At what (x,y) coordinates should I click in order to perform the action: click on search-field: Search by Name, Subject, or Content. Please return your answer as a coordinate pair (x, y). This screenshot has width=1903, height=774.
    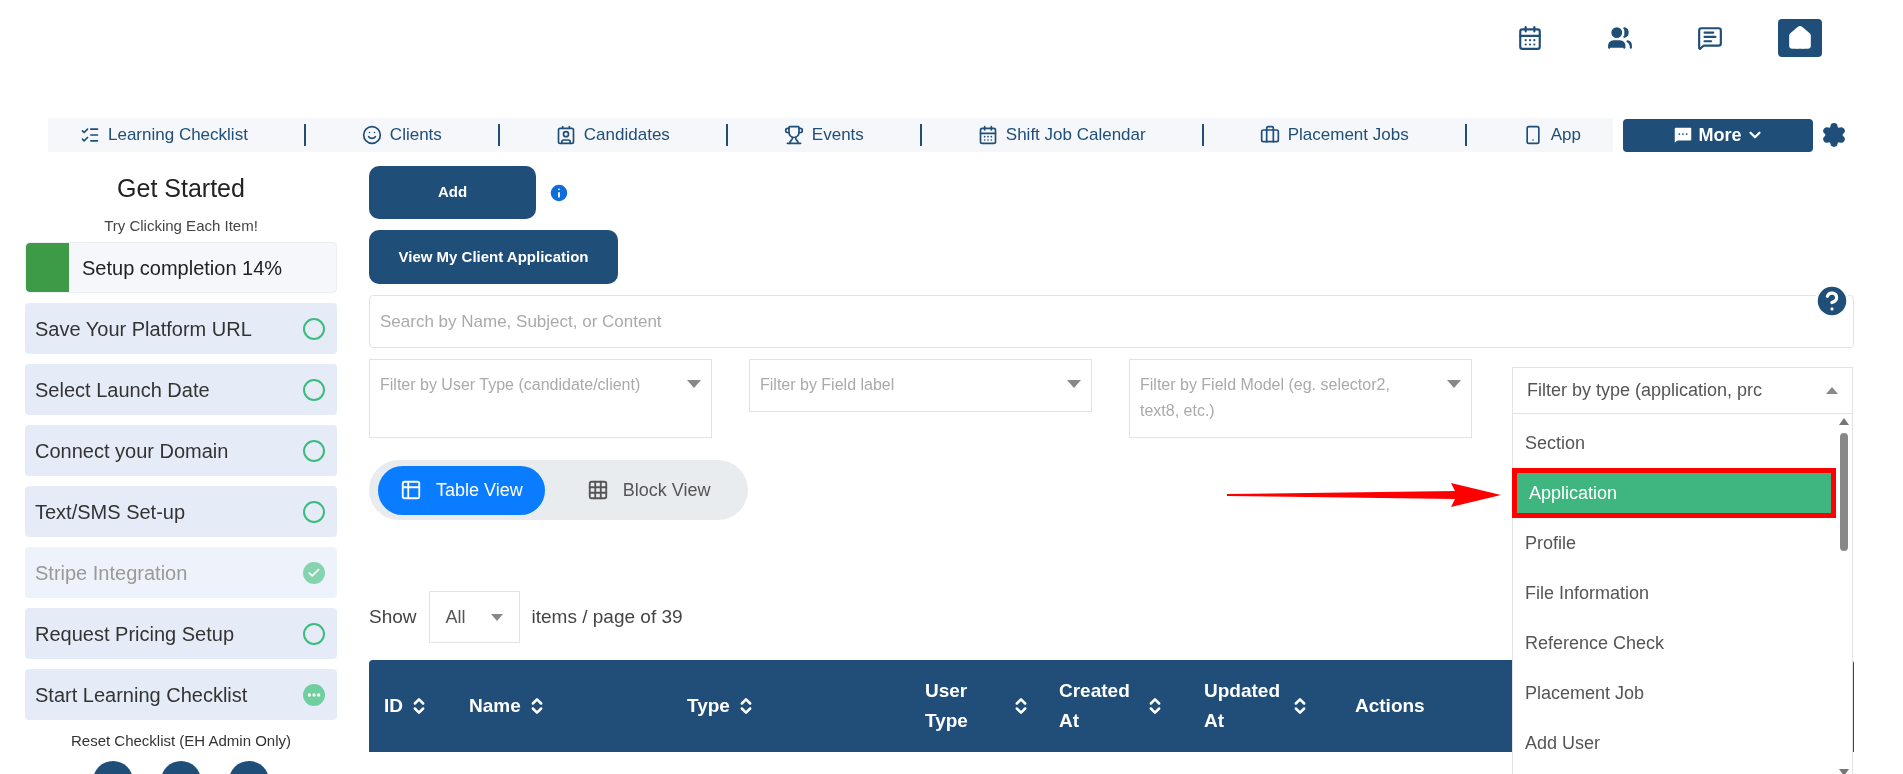
    Looking at the image, I should click on (1111, 321).